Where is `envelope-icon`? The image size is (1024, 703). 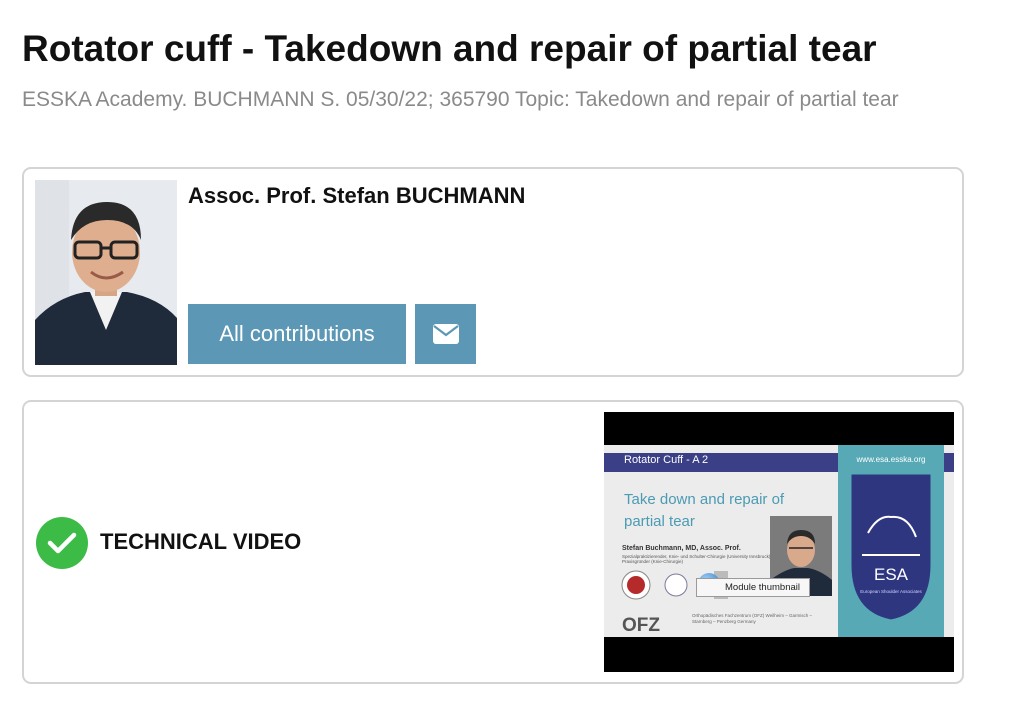 envelope-icon is located at coordinates (445, 334).